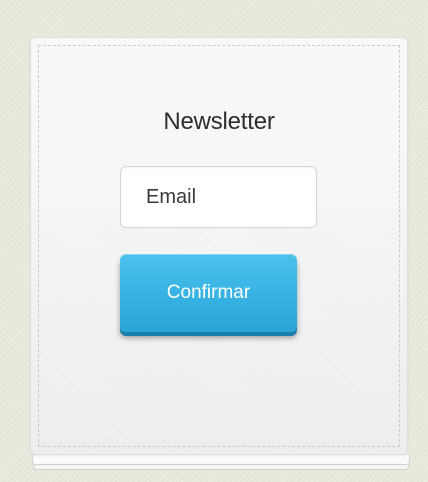  What do you see at coordinates (208, 293) in the screenshot?
I see `confirm-button: Confirmar` at bounding box center [208, 293].